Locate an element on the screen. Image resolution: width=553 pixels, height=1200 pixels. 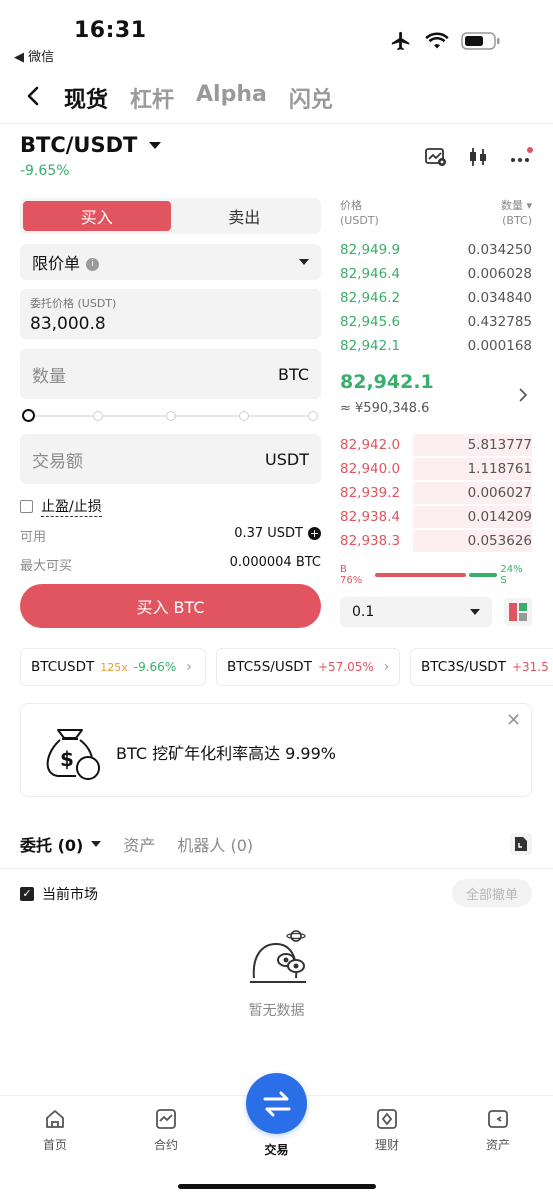
pair-selector: BTC/USDT is located at coordinates (91, 145).